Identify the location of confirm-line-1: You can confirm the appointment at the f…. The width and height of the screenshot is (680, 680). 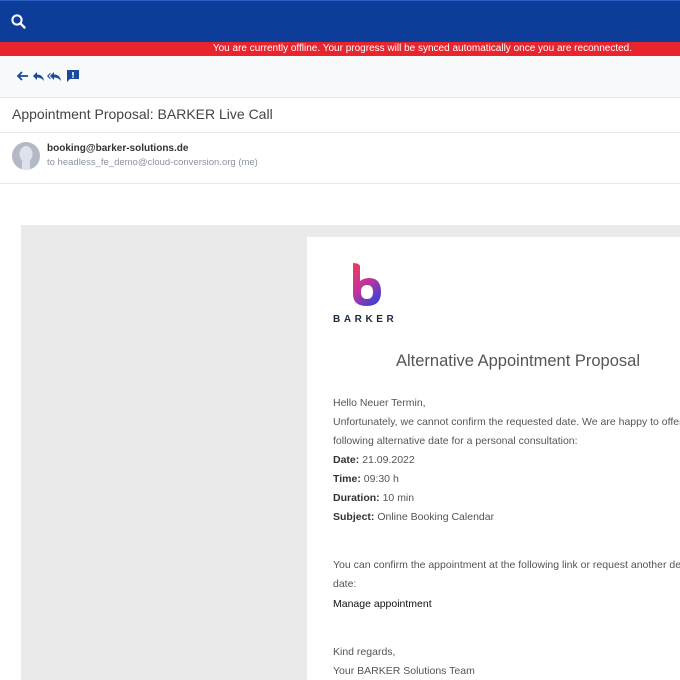
(506, 565).